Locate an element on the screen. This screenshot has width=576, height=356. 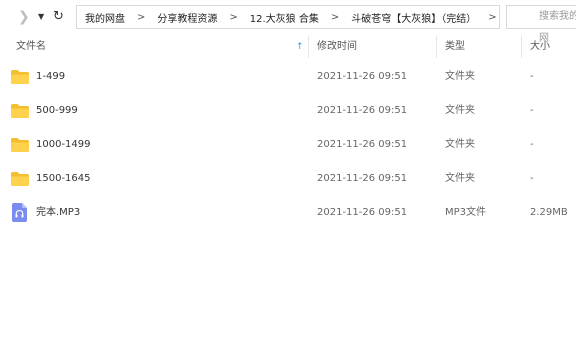
file-row: 完本.MP3 2021-11-26 09:51 MP3文件 2.29MB is located at coordinates (288, 213).